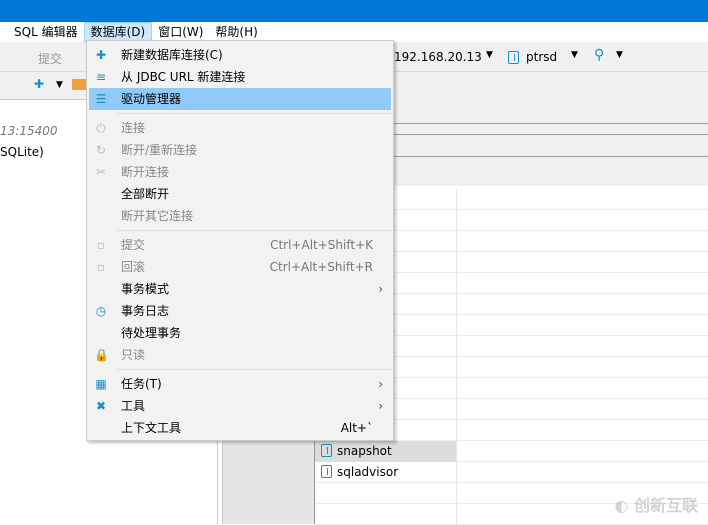 This screenshot has height=525, width=708. Describe the element at coordinates (133, 267) in the screenshot. I see `menu-item-label: 回滚` at that location.